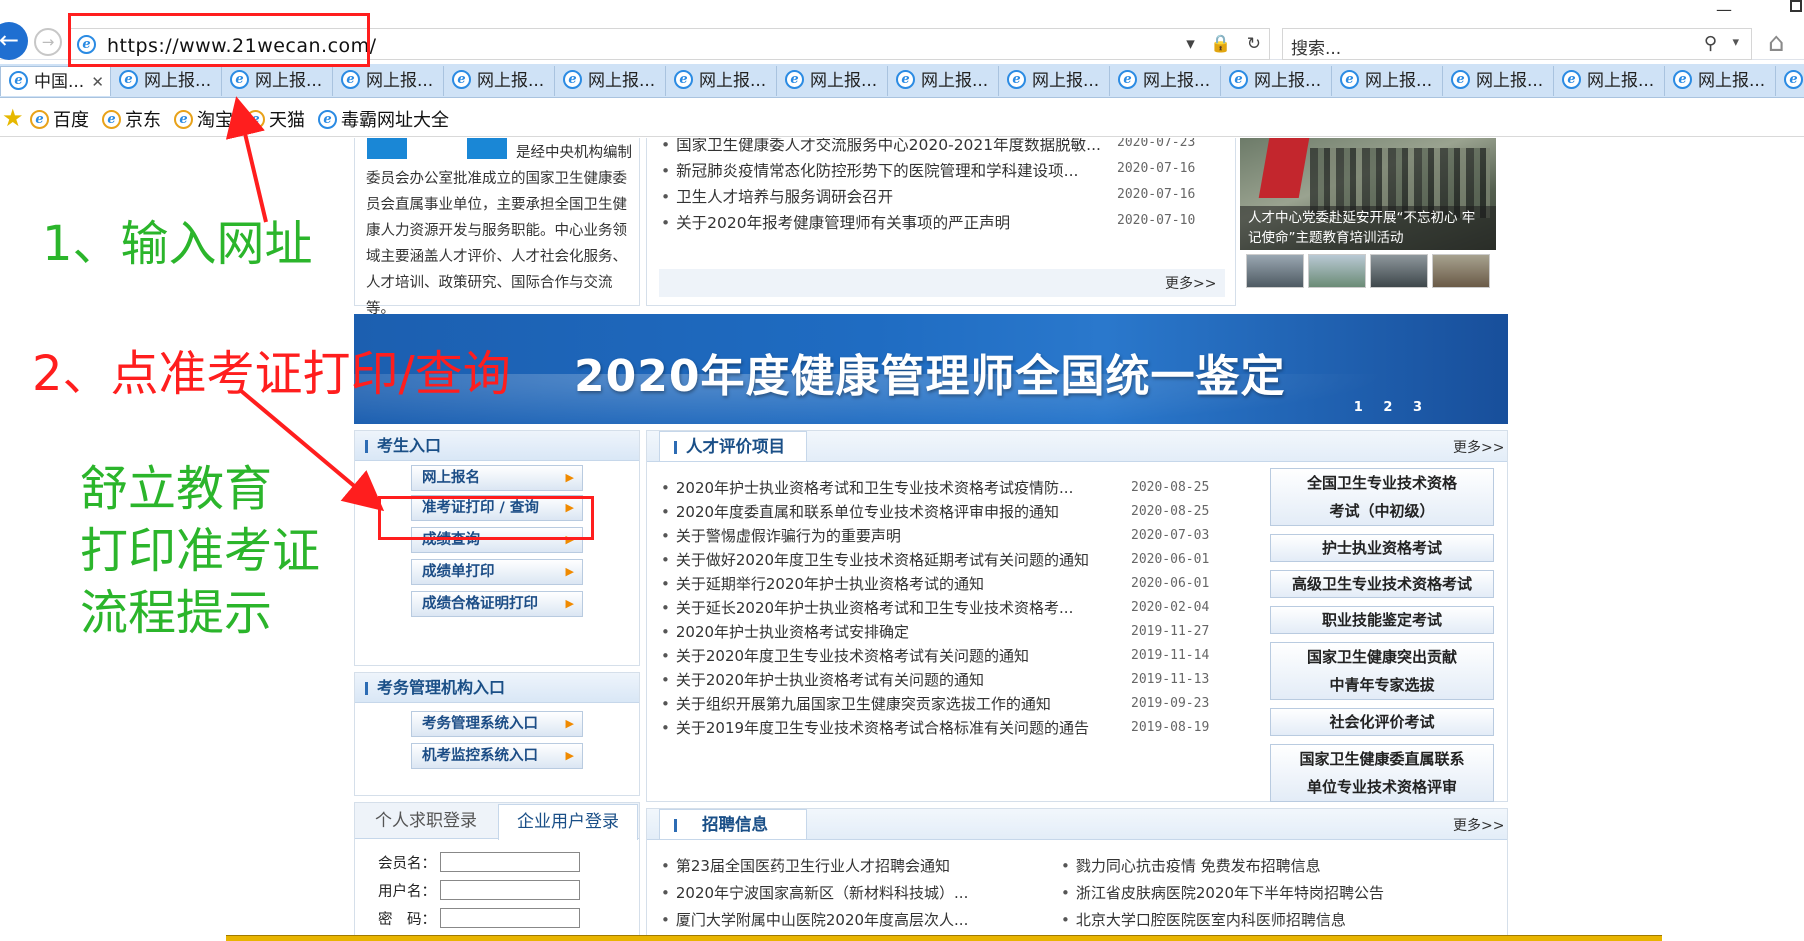 The width and height of the screenshot is (1804, 941). Describe the element at coordinates (1382, 671) in the screenshot. I see `category-button: 国家卫生健康突出贡献 中青年专家选拔` at that location.